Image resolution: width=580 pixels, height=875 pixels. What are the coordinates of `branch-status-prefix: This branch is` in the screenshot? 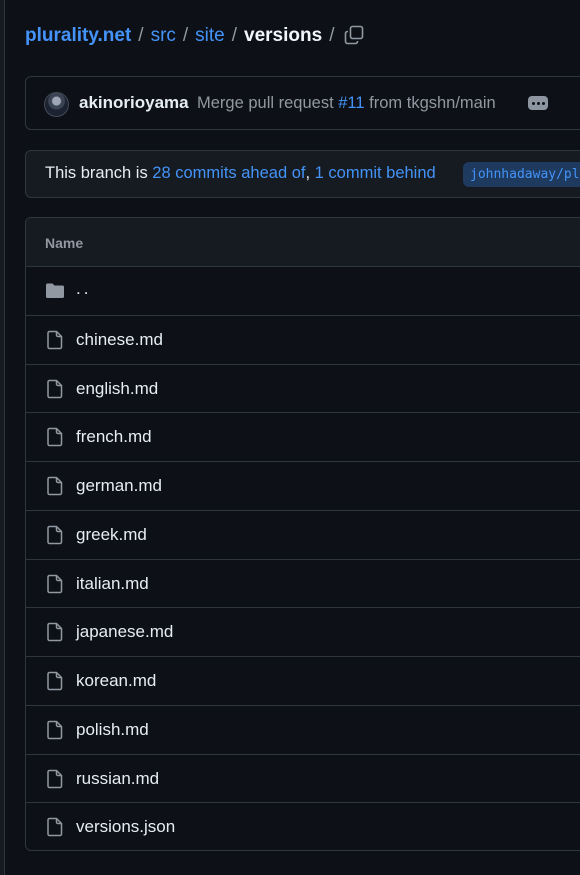 It's located at (99, 173).